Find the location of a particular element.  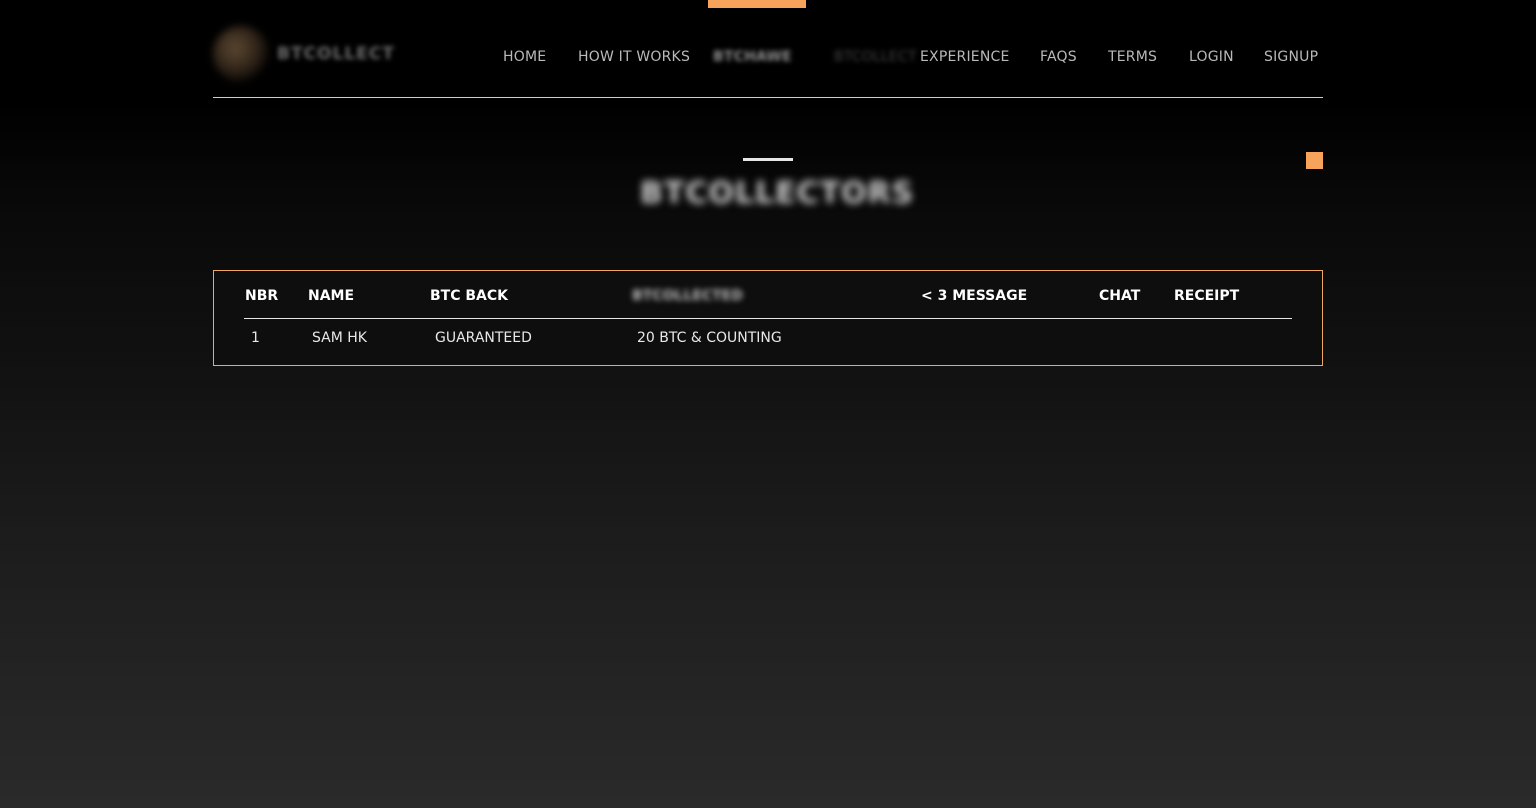

nav-signup: SIGNUP is located at coordinates (1291, 57).